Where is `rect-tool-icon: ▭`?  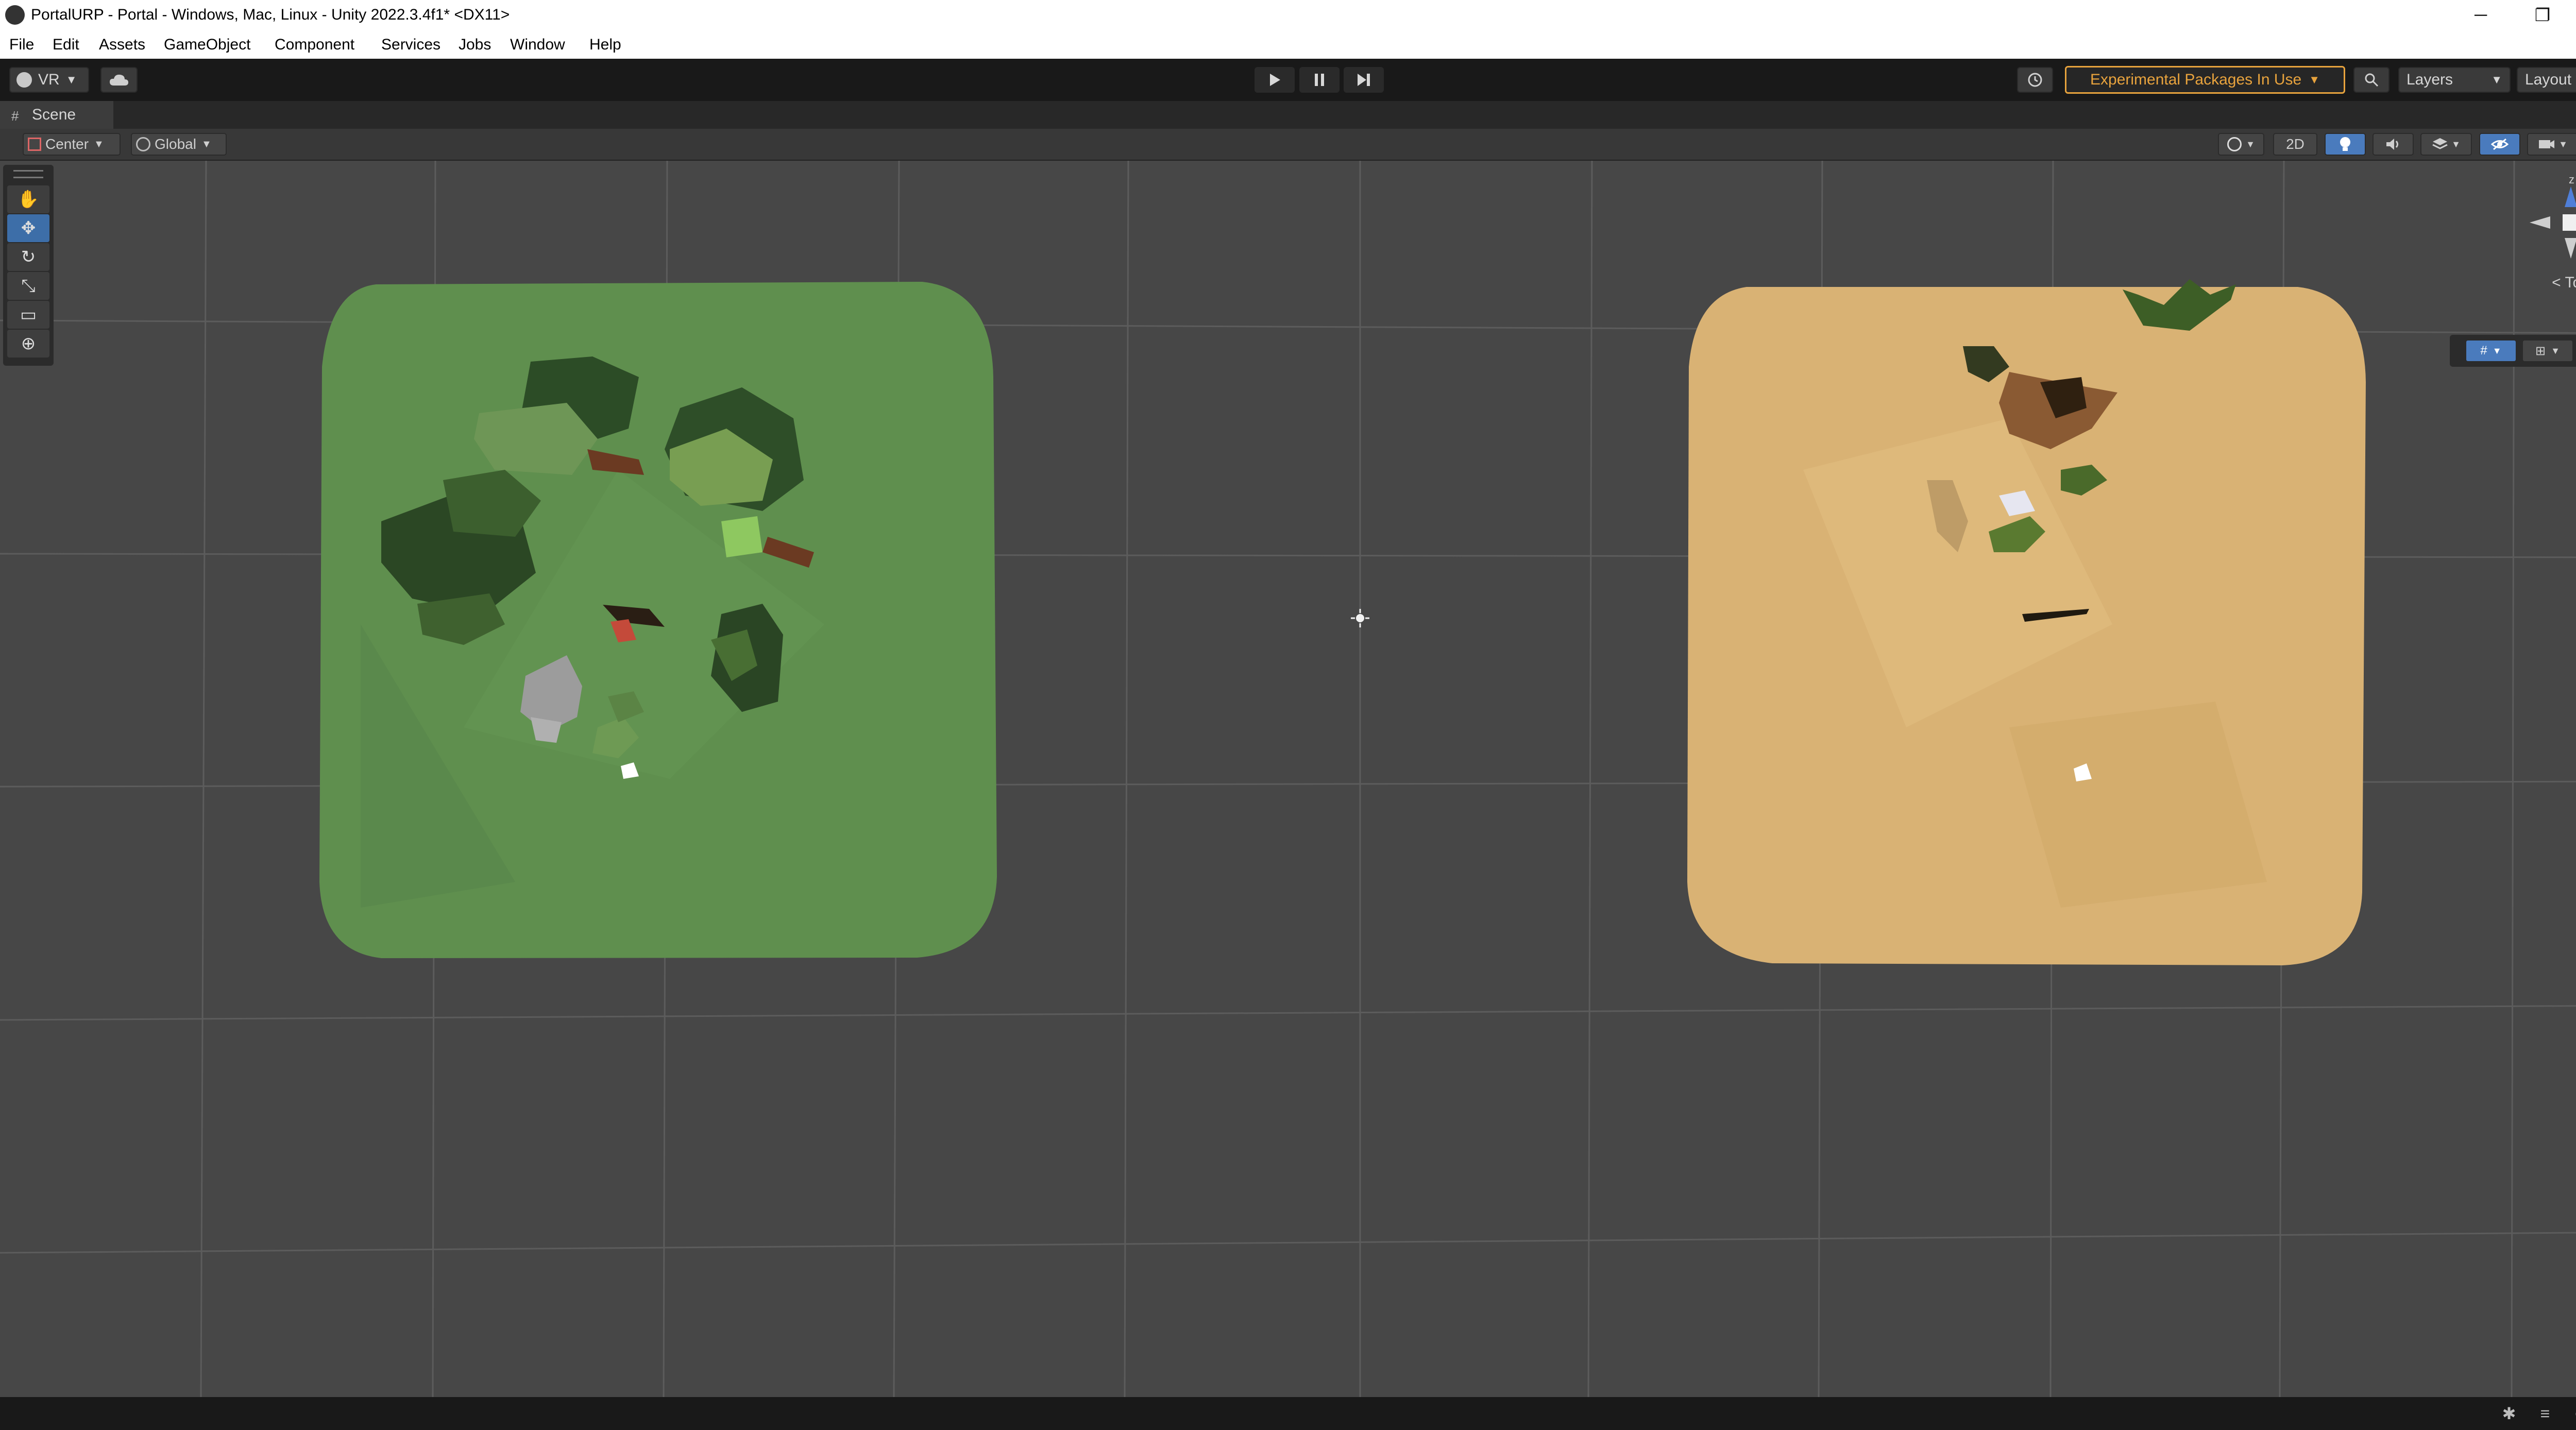 rect-tool-icon: ▭ is located at coordinates (28, 315).